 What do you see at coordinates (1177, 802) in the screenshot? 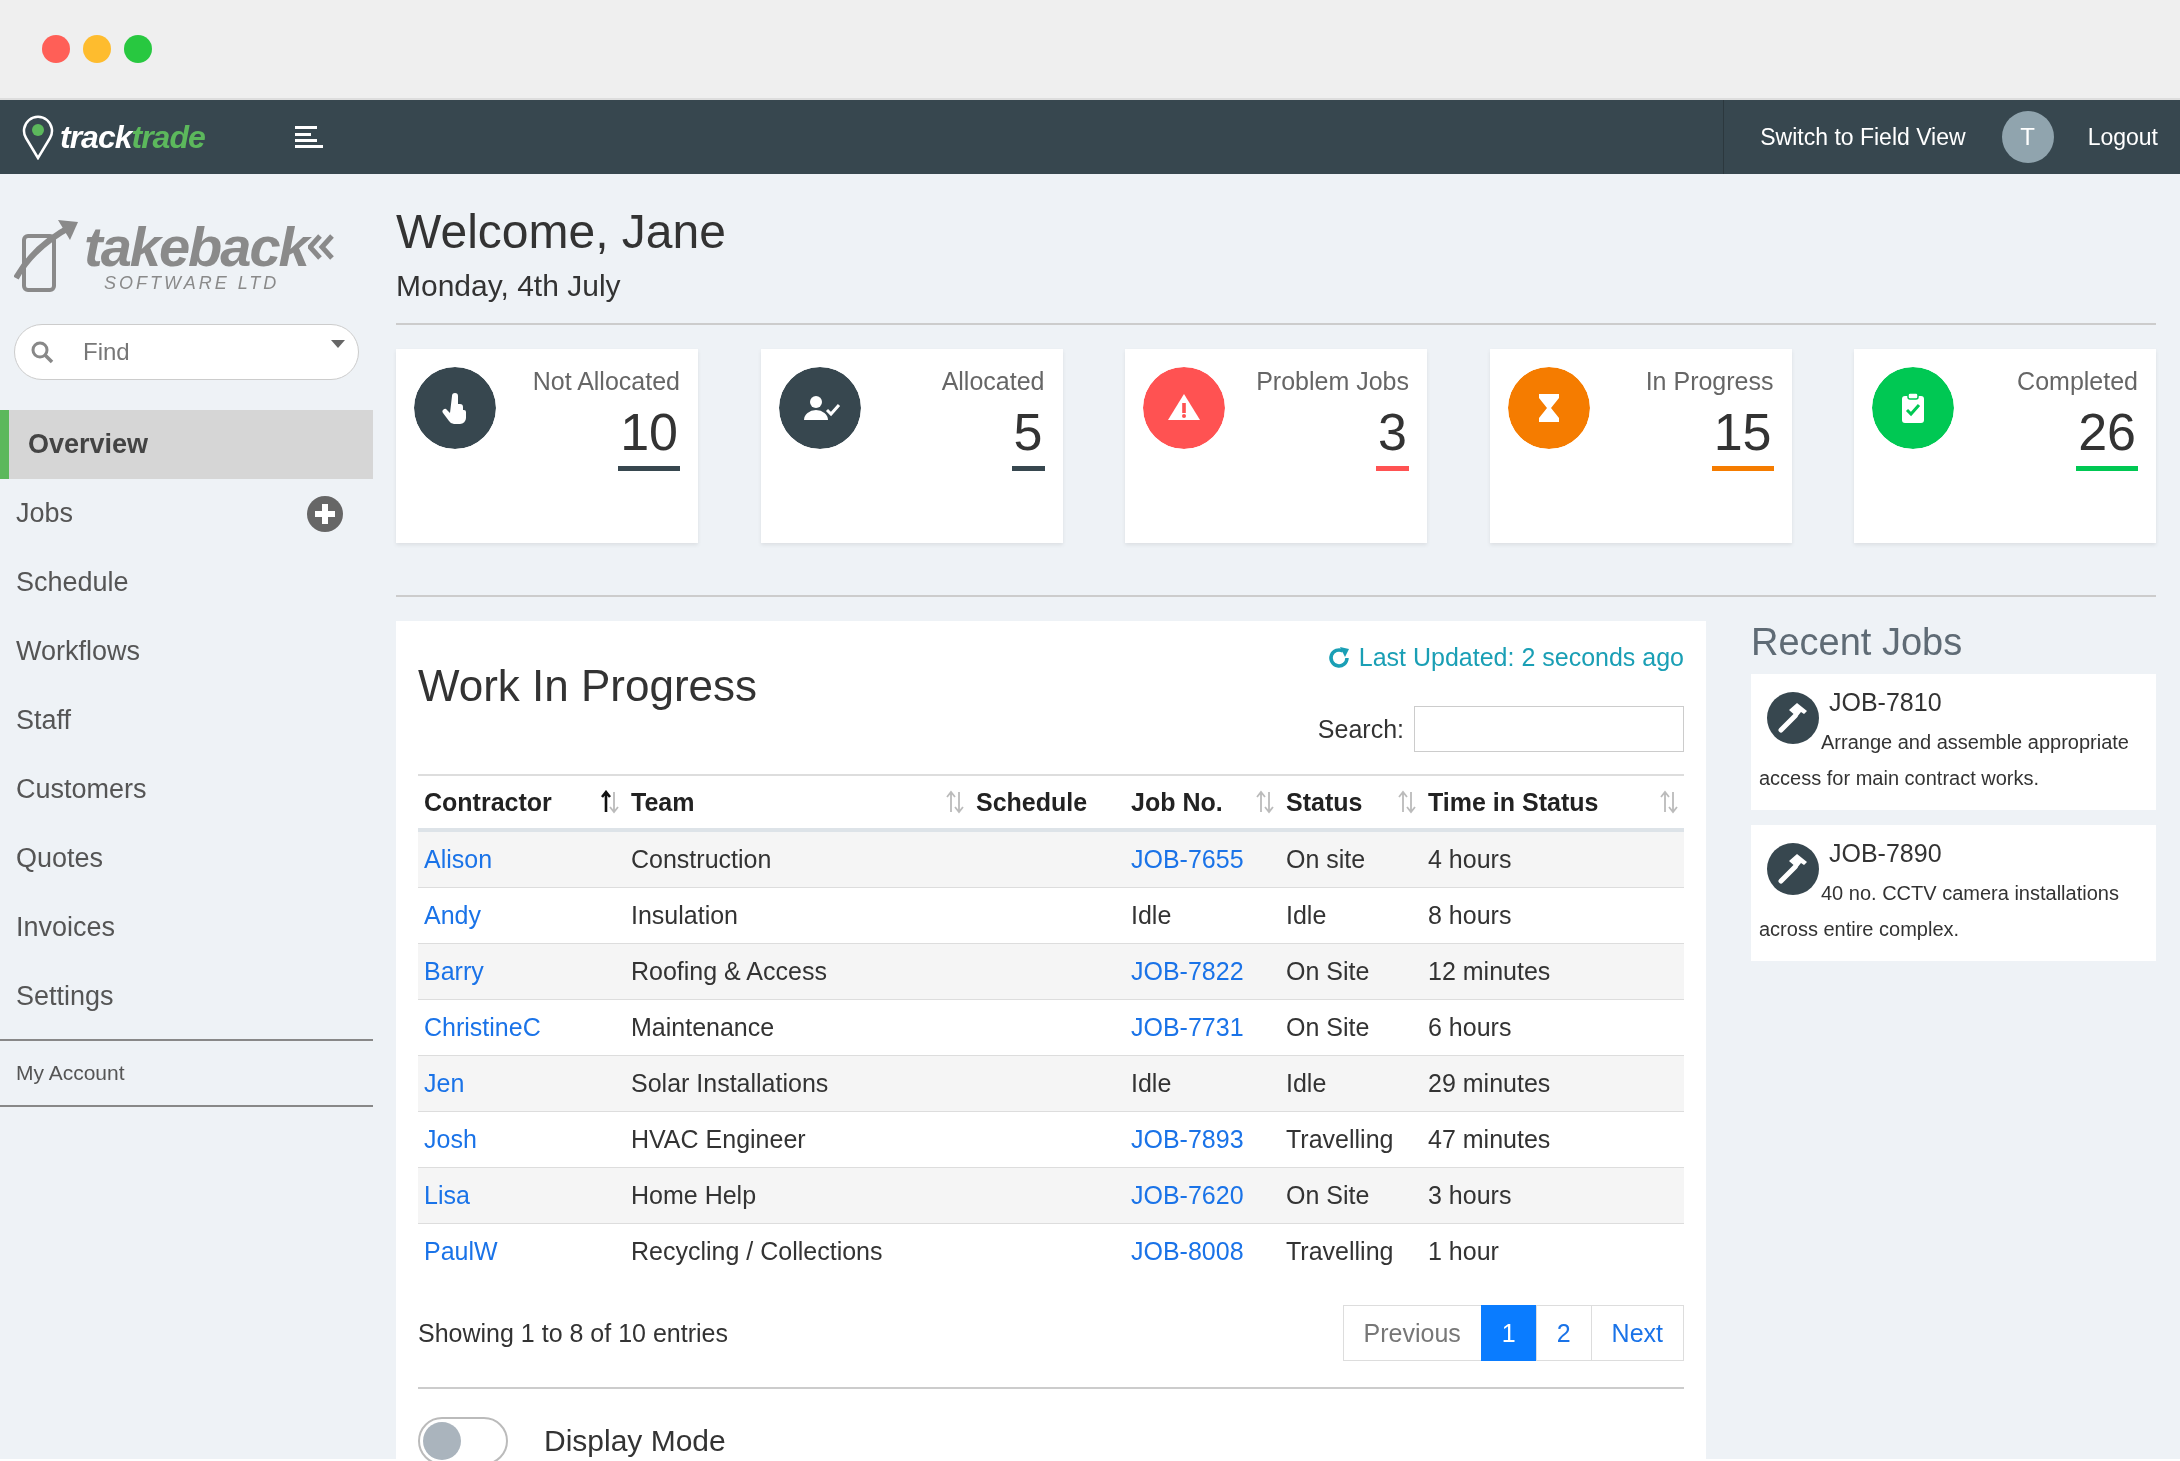
I see `column-header: Job No.` at bounding box center [1177, 802].